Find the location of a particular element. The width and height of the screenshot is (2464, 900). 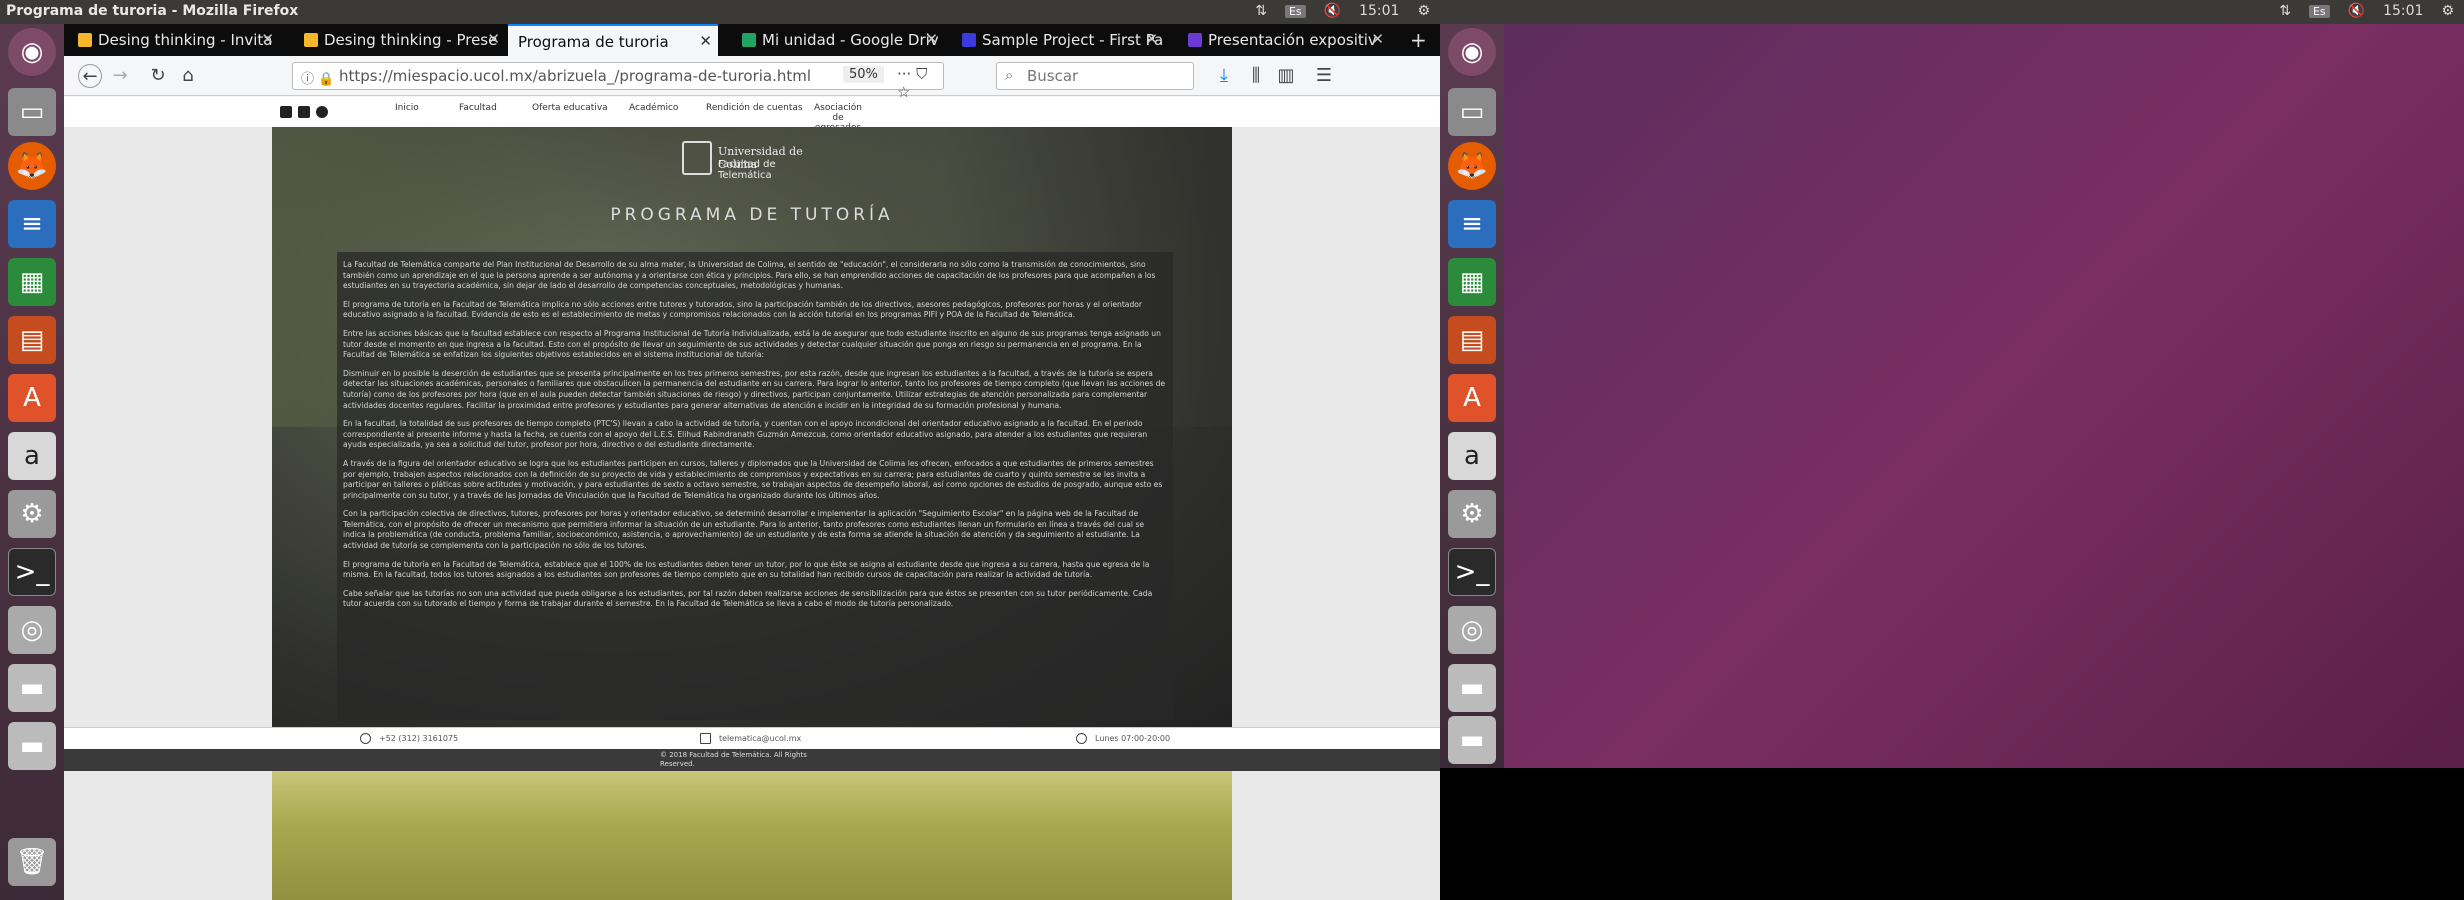

back-icon: ← is located at coordinates (90, 76).